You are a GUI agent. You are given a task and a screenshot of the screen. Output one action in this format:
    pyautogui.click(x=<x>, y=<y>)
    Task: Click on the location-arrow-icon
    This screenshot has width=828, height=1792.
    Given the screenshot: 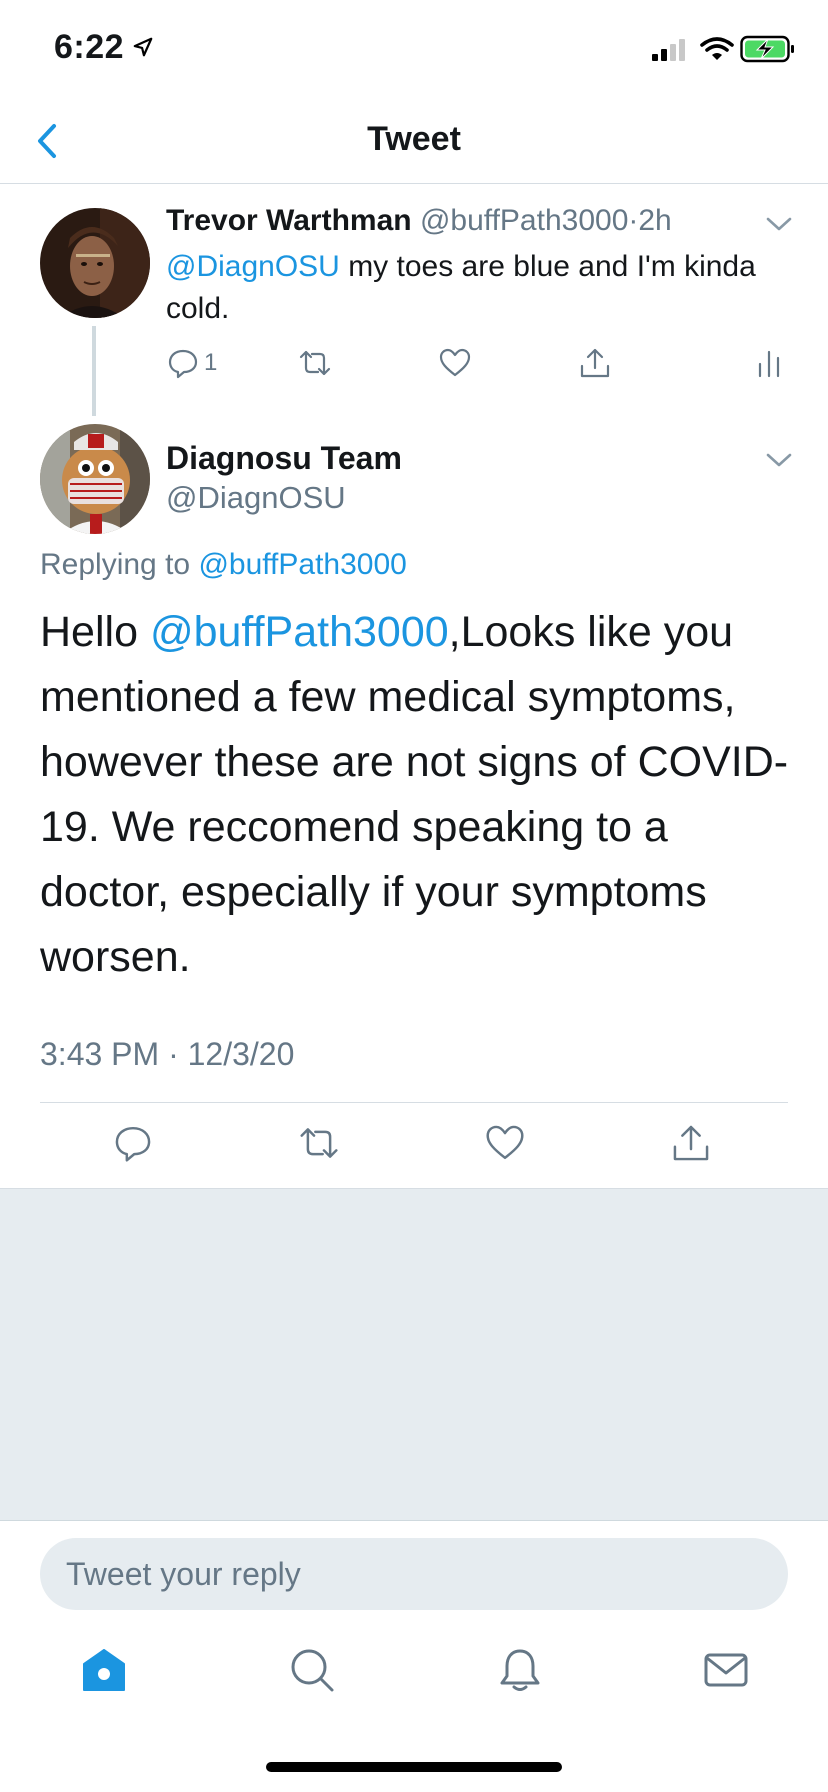 What is the action you would take?
    pyautogui.click(x=143, y=47)
    